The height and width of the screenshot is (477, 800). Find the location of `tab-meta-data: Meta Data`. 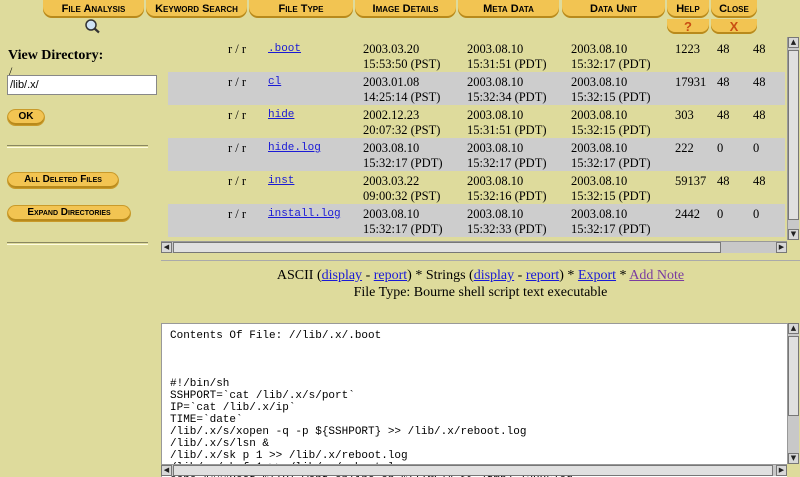

tab-meta-data: Meta Data is located at coordinates (508, 9).